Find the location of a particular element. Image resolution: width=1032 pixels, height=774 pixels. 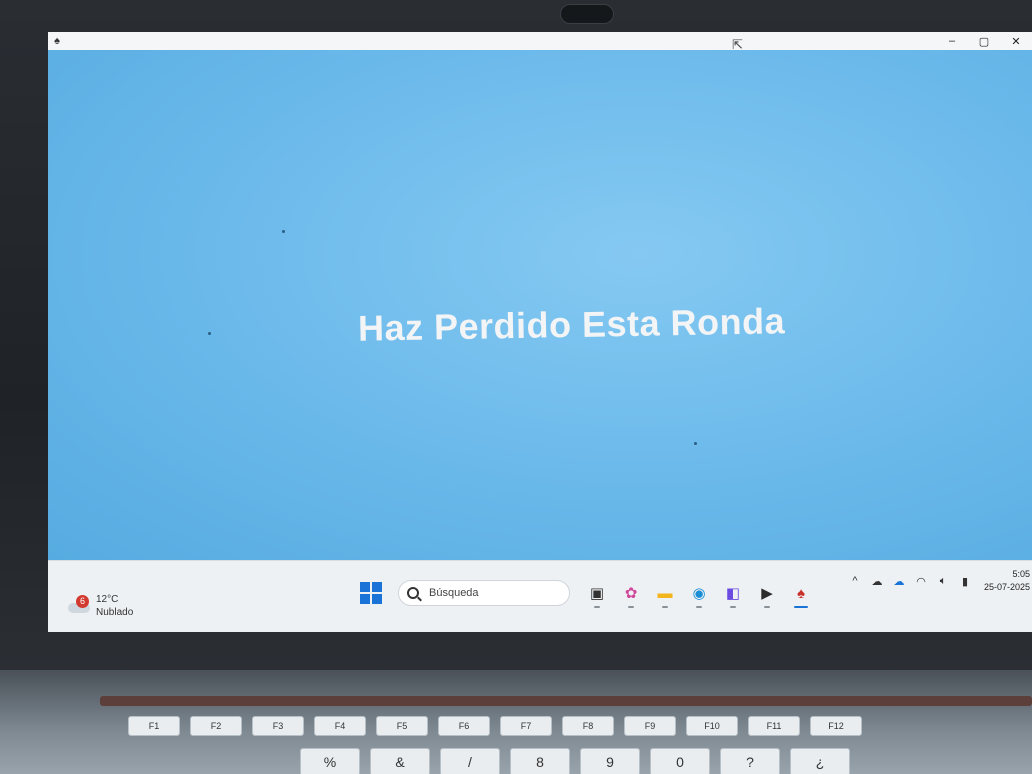

function-key-row: F1 F2 F3 F4 F5 F6 F7 F8 F9 F10 F11 F12 is located at coordinates (500, 726).